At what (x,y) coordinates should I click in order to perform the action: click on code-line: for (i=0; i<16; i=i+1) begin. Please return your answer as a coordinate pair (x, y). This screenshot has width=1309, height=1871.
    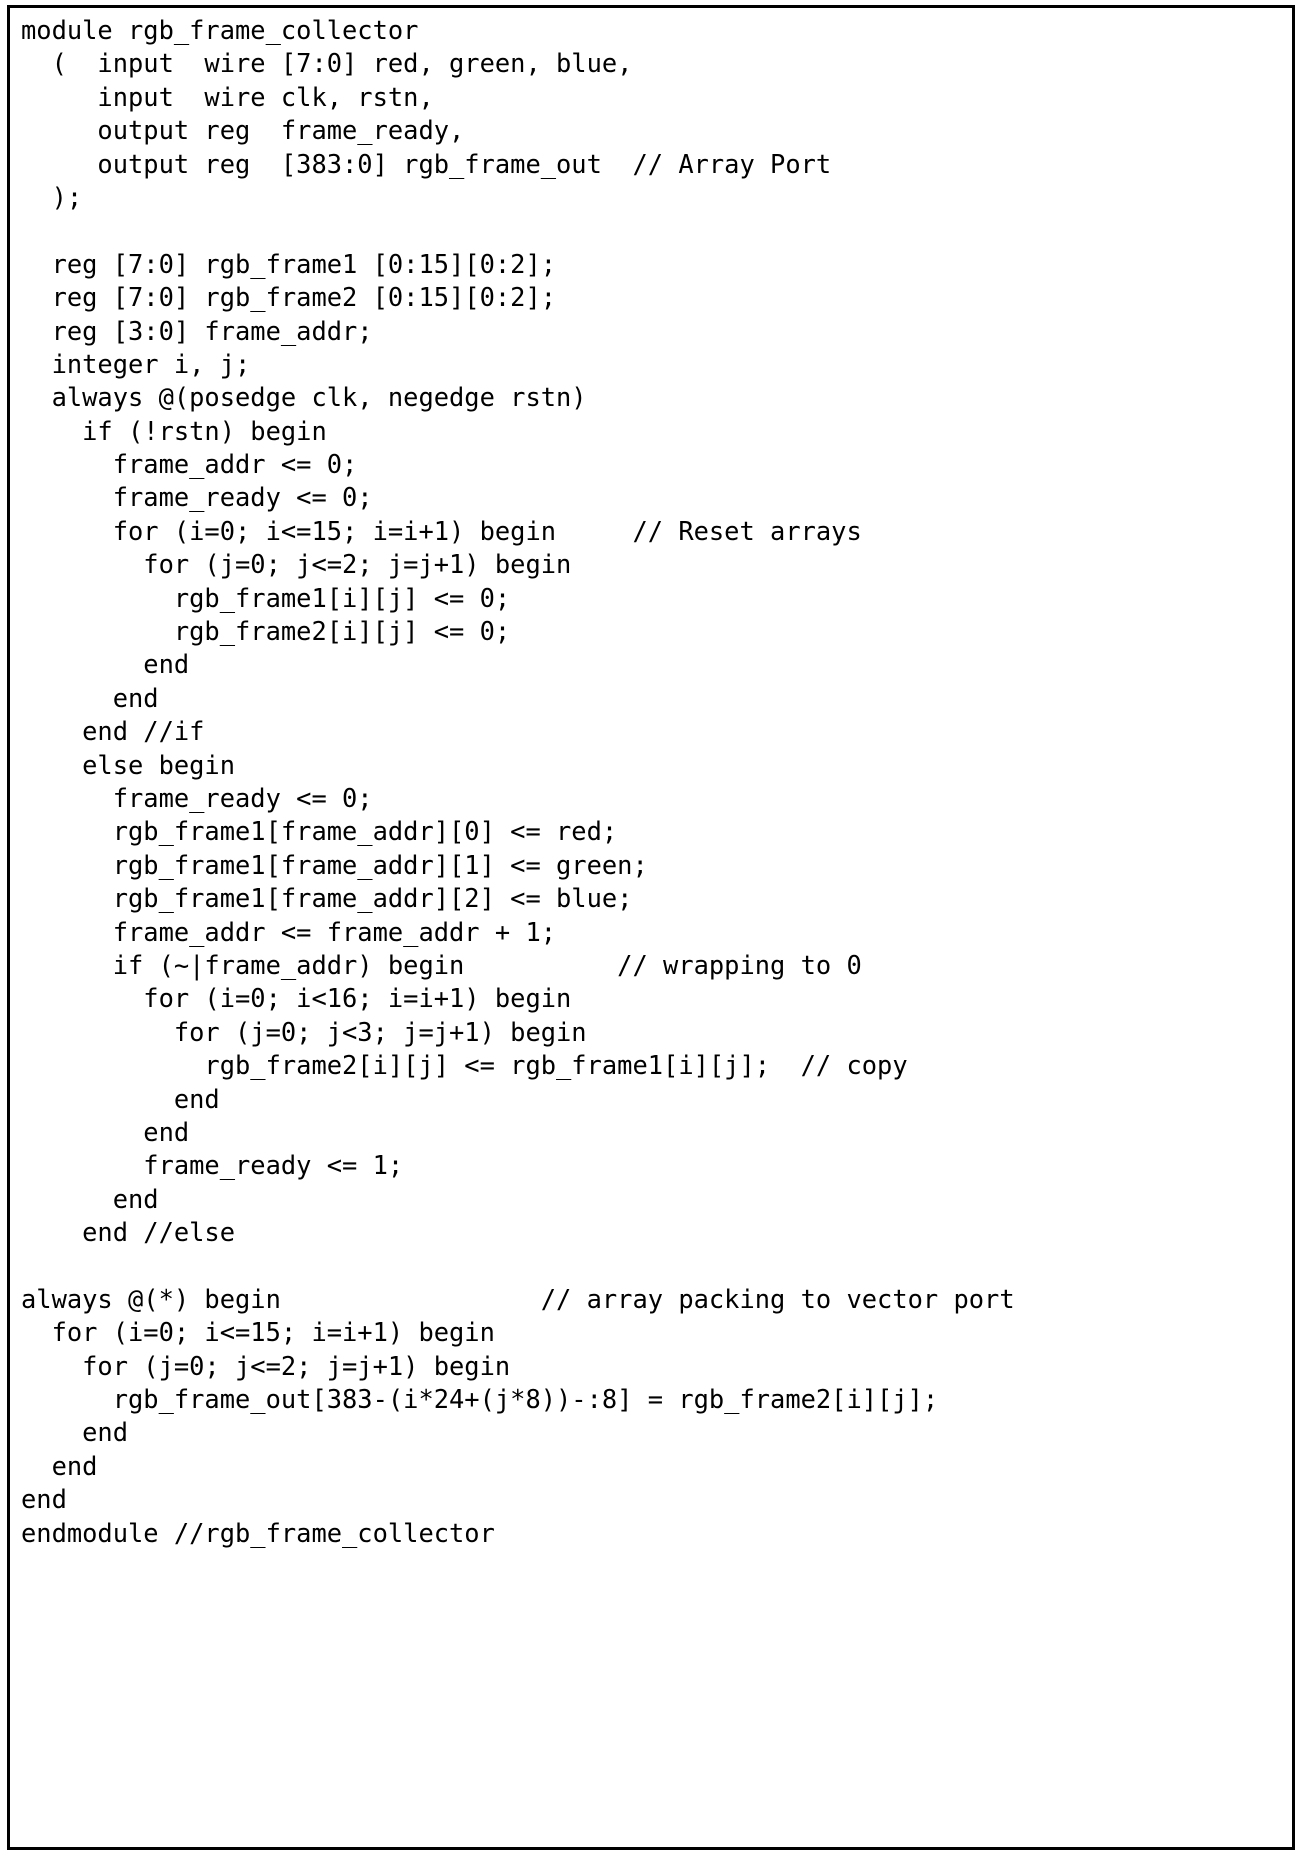
    Looking at the image, I should click on (296, 998).